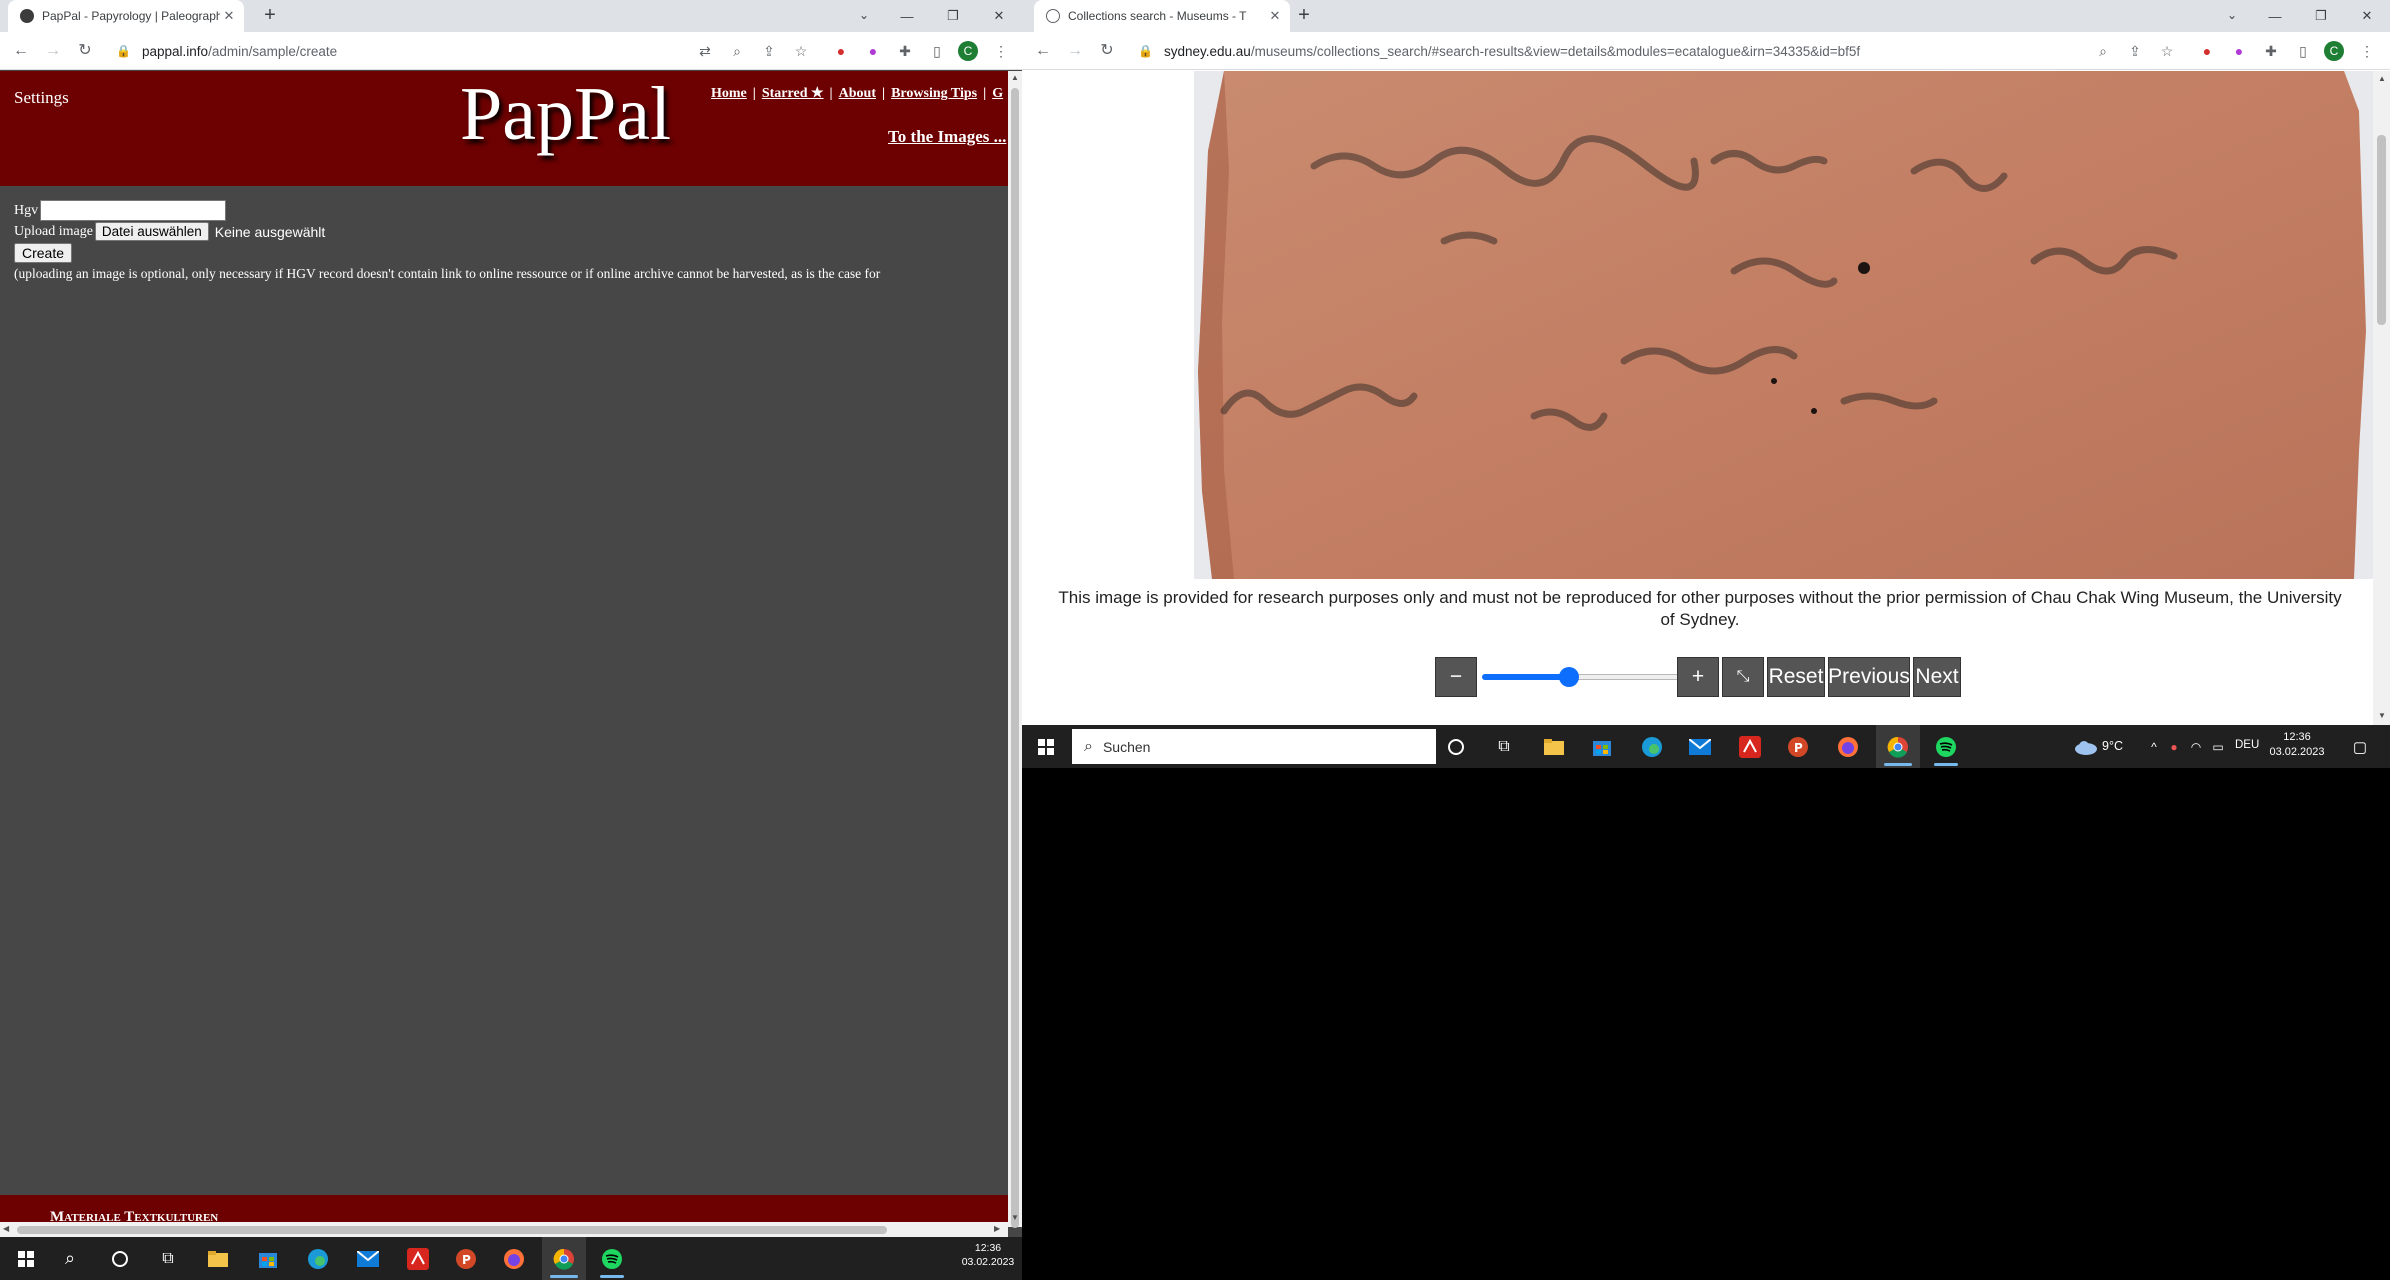 Image resolution: width=2390 pixels, height=1280 pixels. What do you see at coordinates (2239, 51) in the screenshot?
I see `extension-purple-icon: ●` at bounding box center [2239, 51].